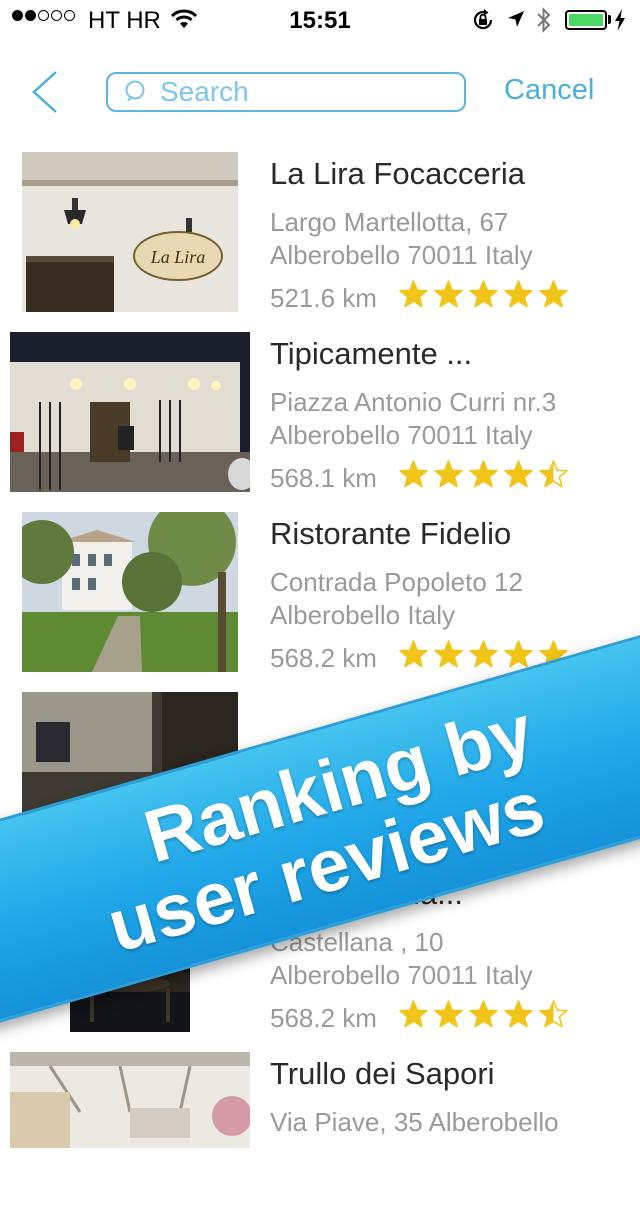  Describe the element at coordinates (544, 20) in the screenshot. I see `bluetooth-icon` at that location.